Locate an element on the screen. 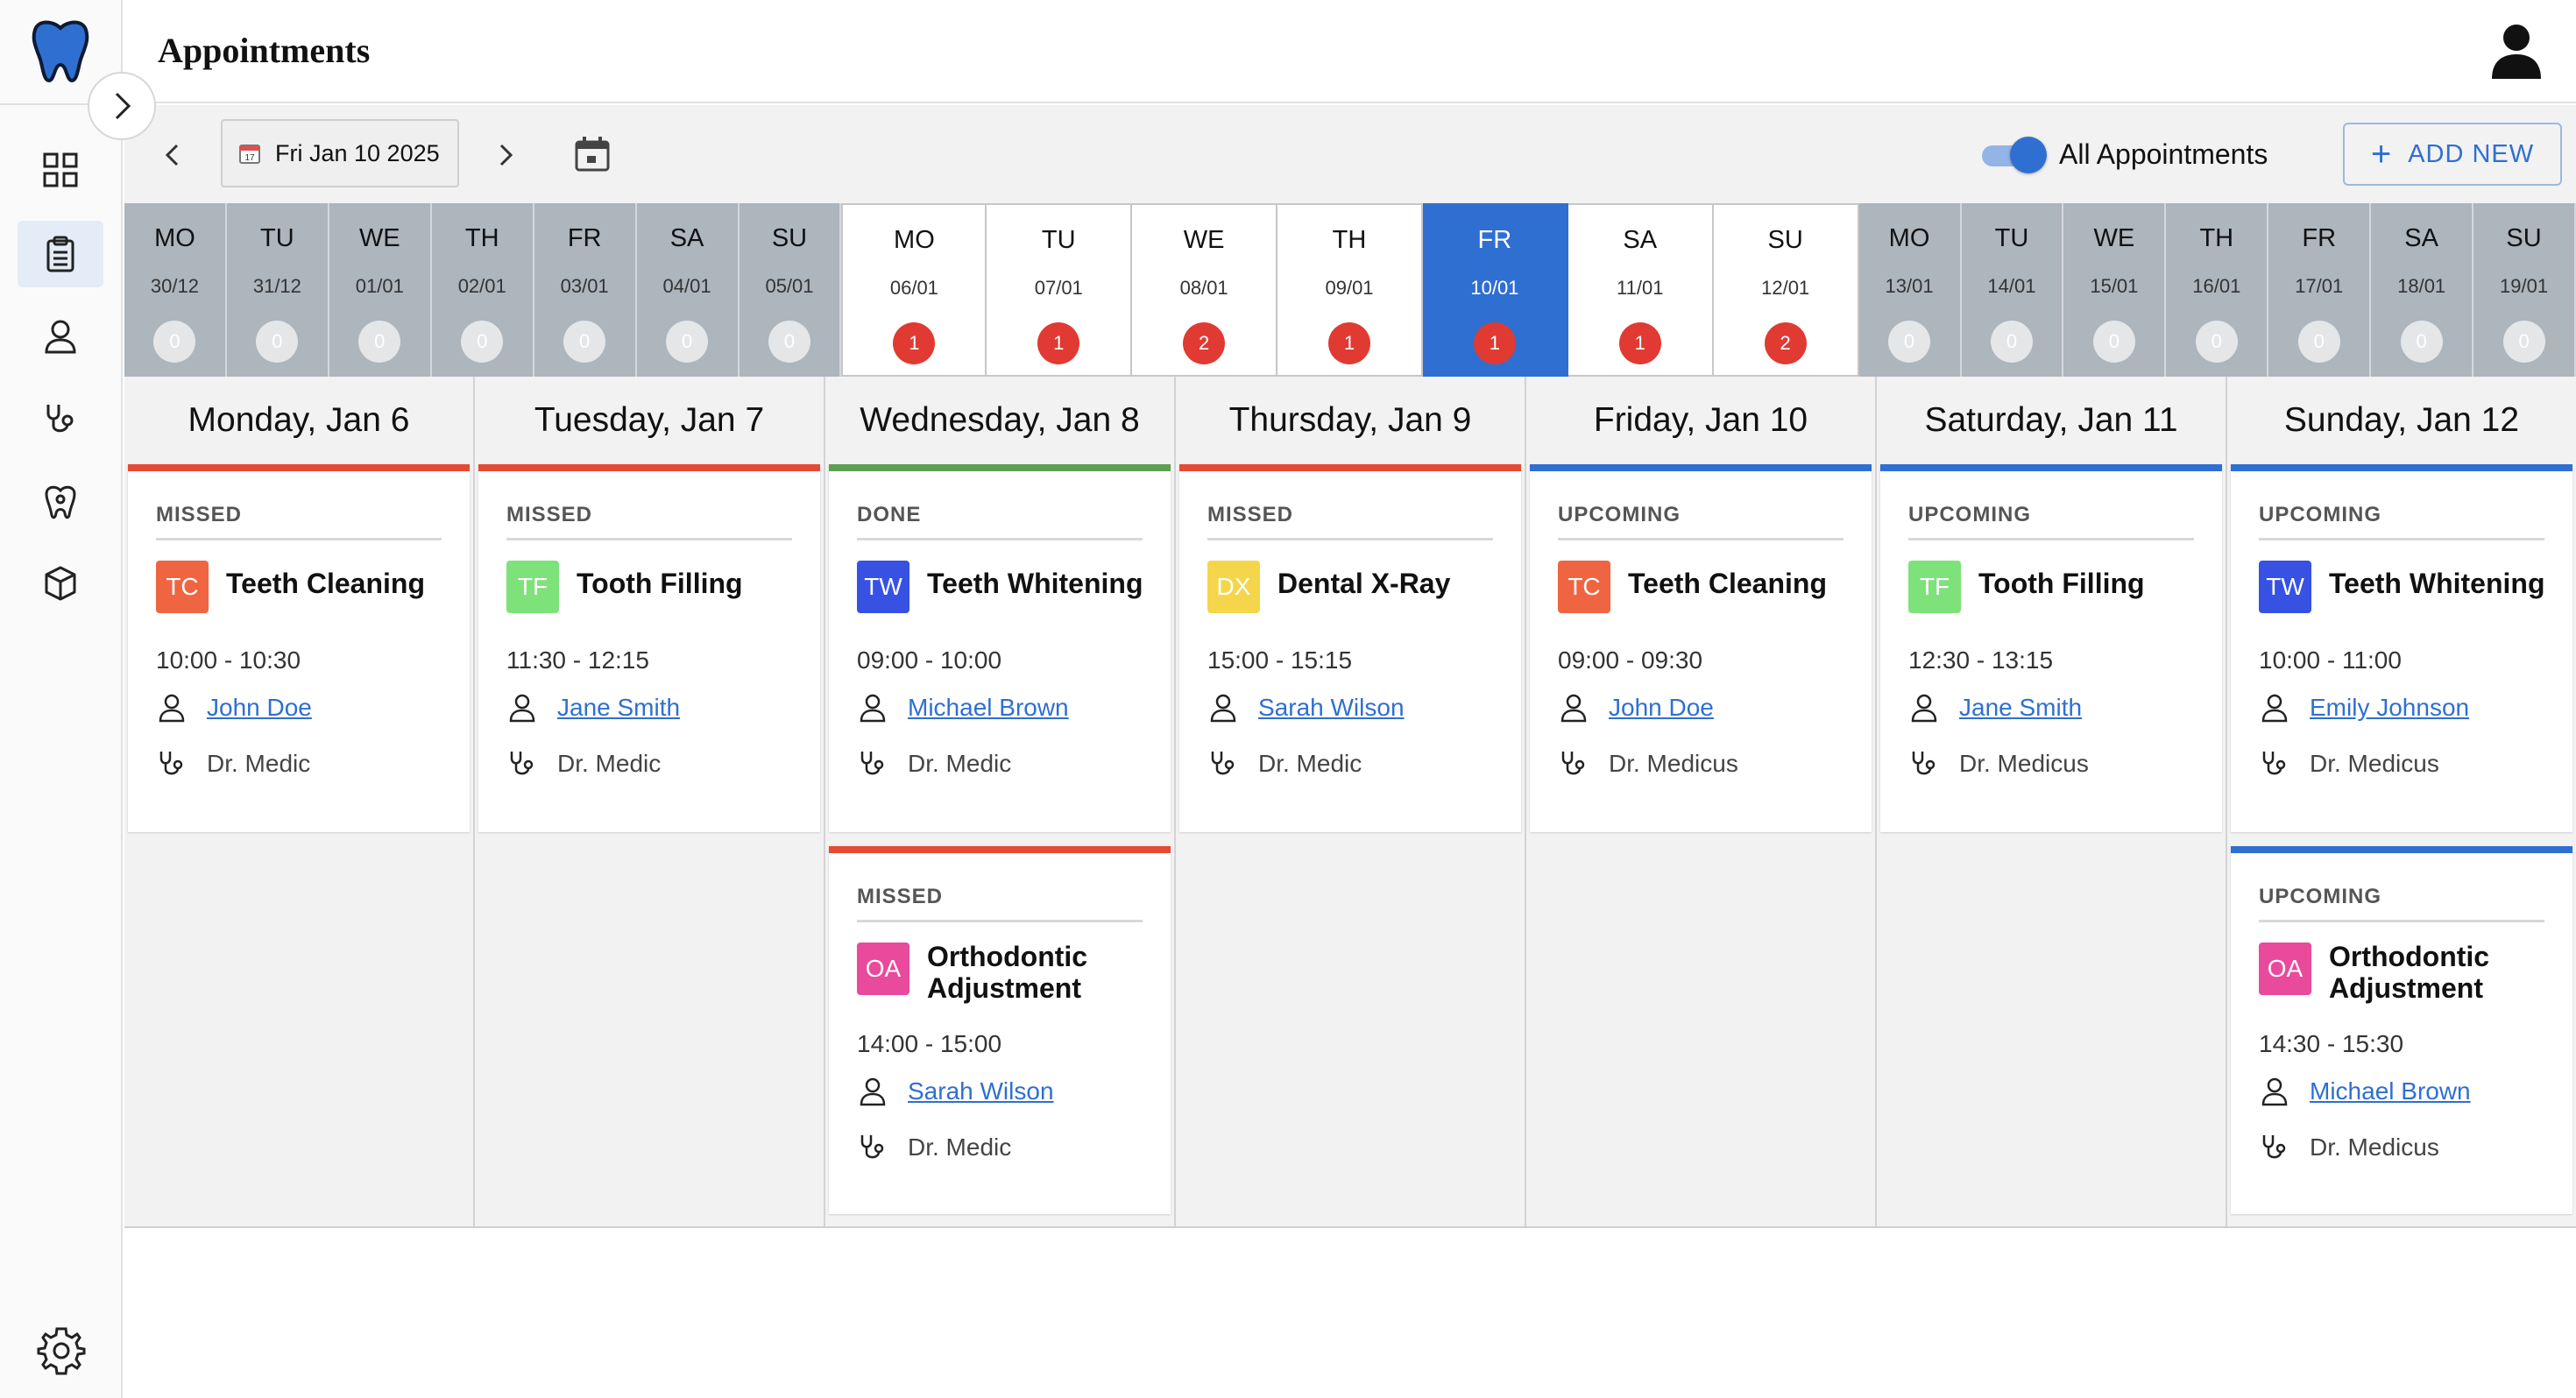 The width and height of the screenshot is (2576, 1398). day-of-week: MO is located at coordinates (914, 240).